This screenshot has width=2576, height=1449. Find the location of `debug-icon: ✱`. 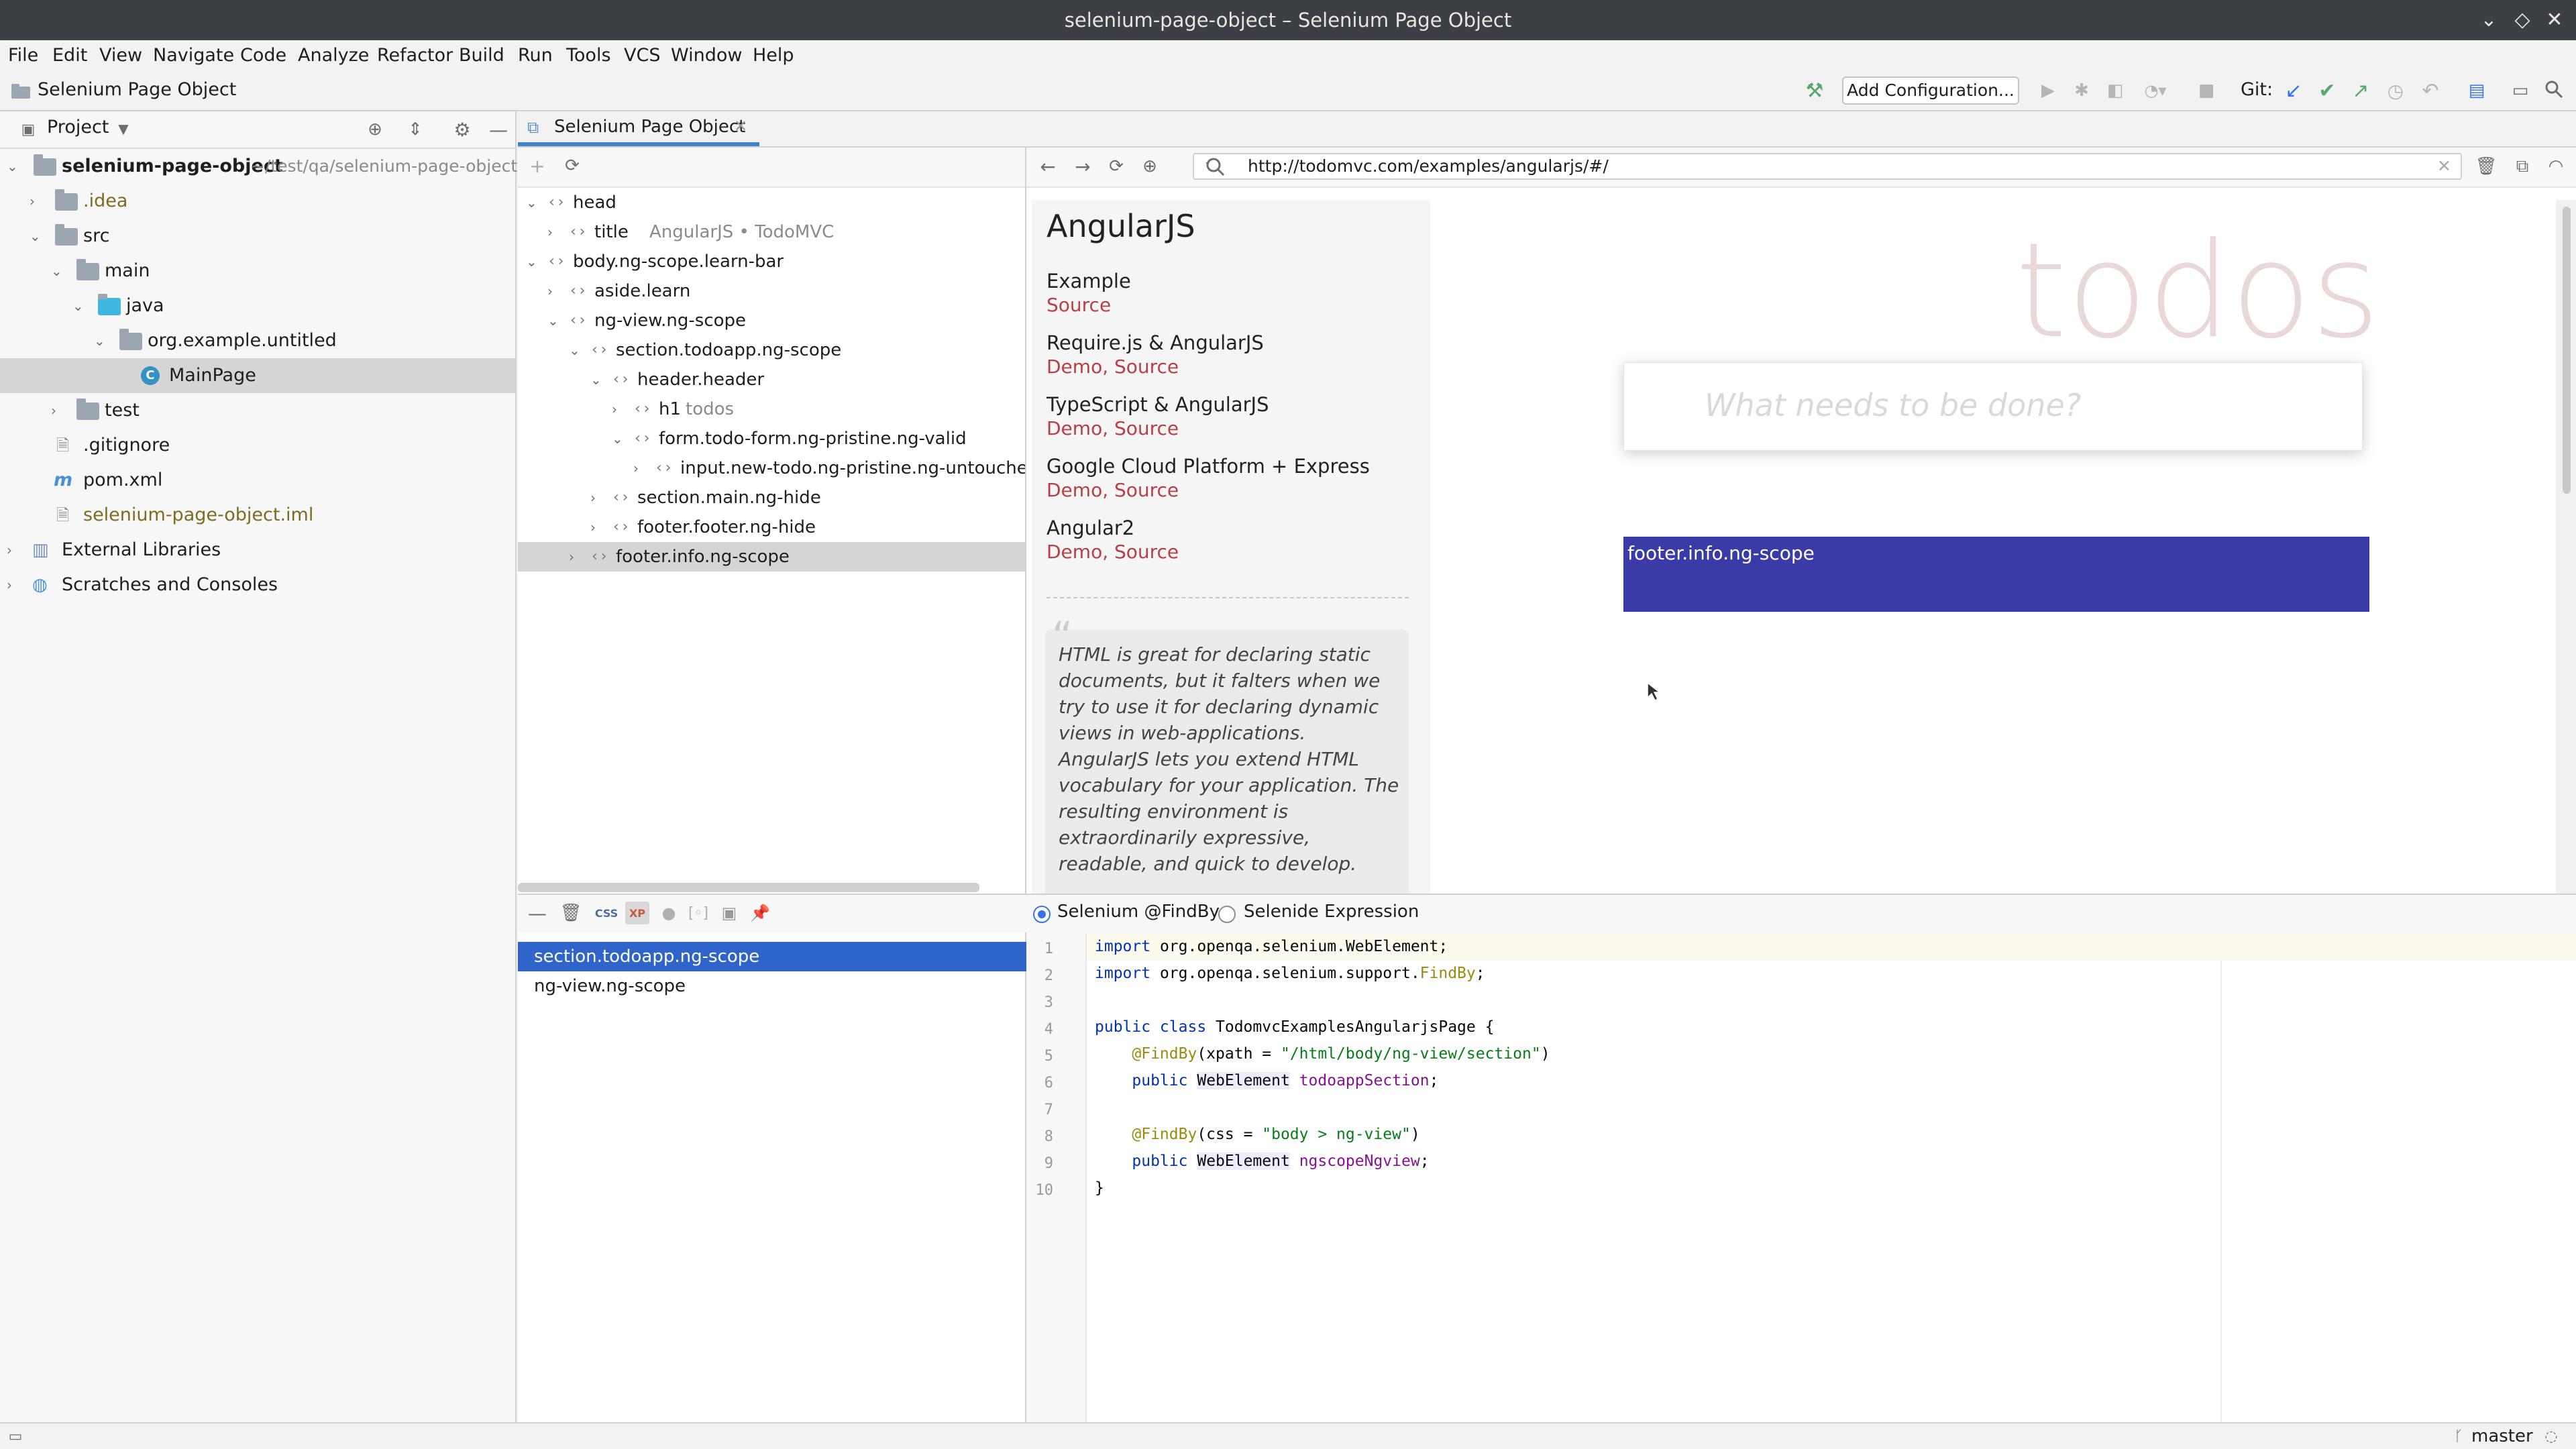

debug-icon: ✱ is located at coordinates (2081, 90).